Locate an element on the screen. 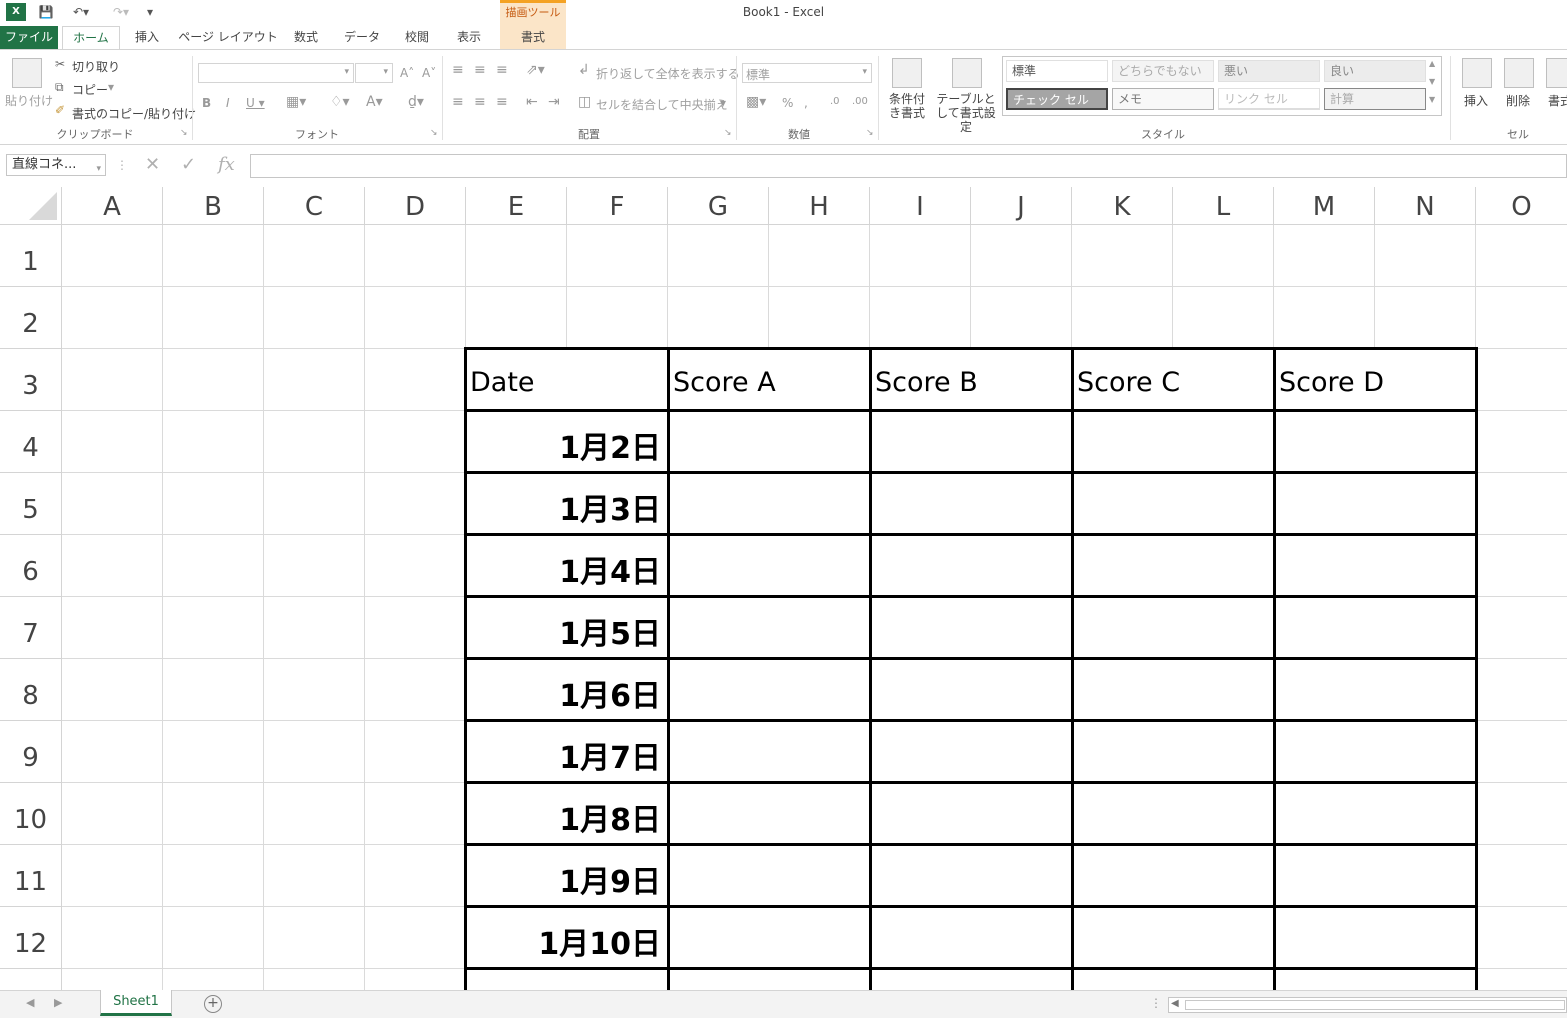 This screenshot has height=1018, width=1567. copy-dropdown-icon: ▾ is located at coordinates (111, 87).